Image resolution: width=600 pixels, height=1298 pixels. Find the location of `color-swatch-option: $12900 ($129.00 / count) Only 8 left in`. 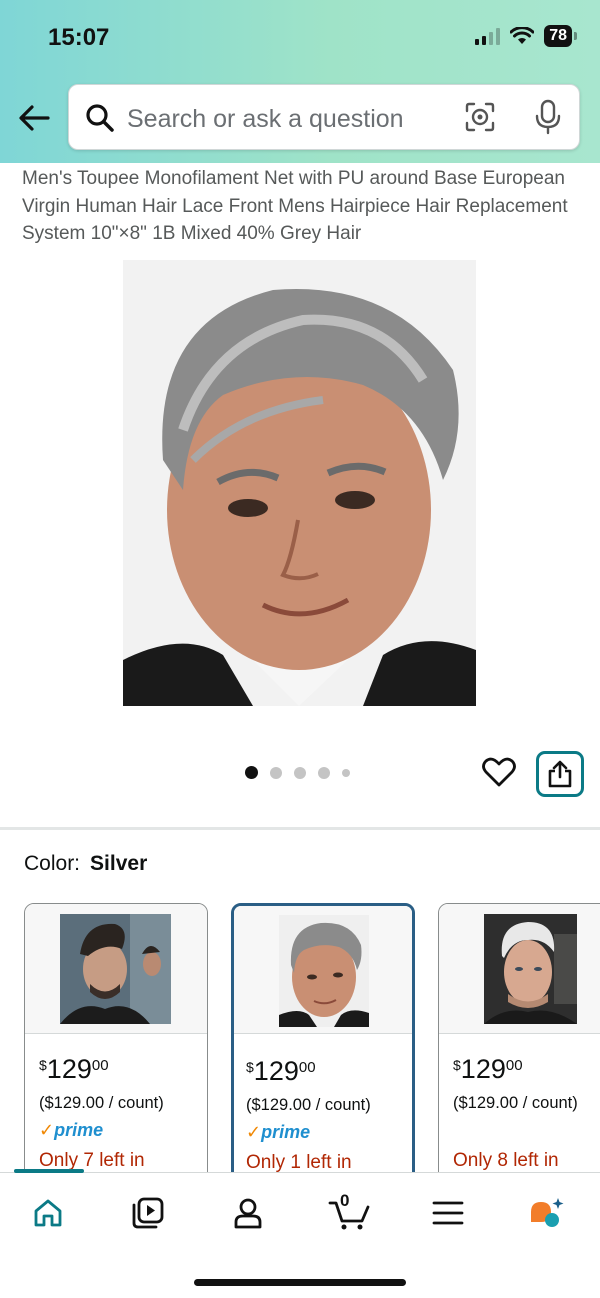

color-swatch-option: $12900 ($129.00 / count) Only 8 left in is located at coordinates (519, 1043).